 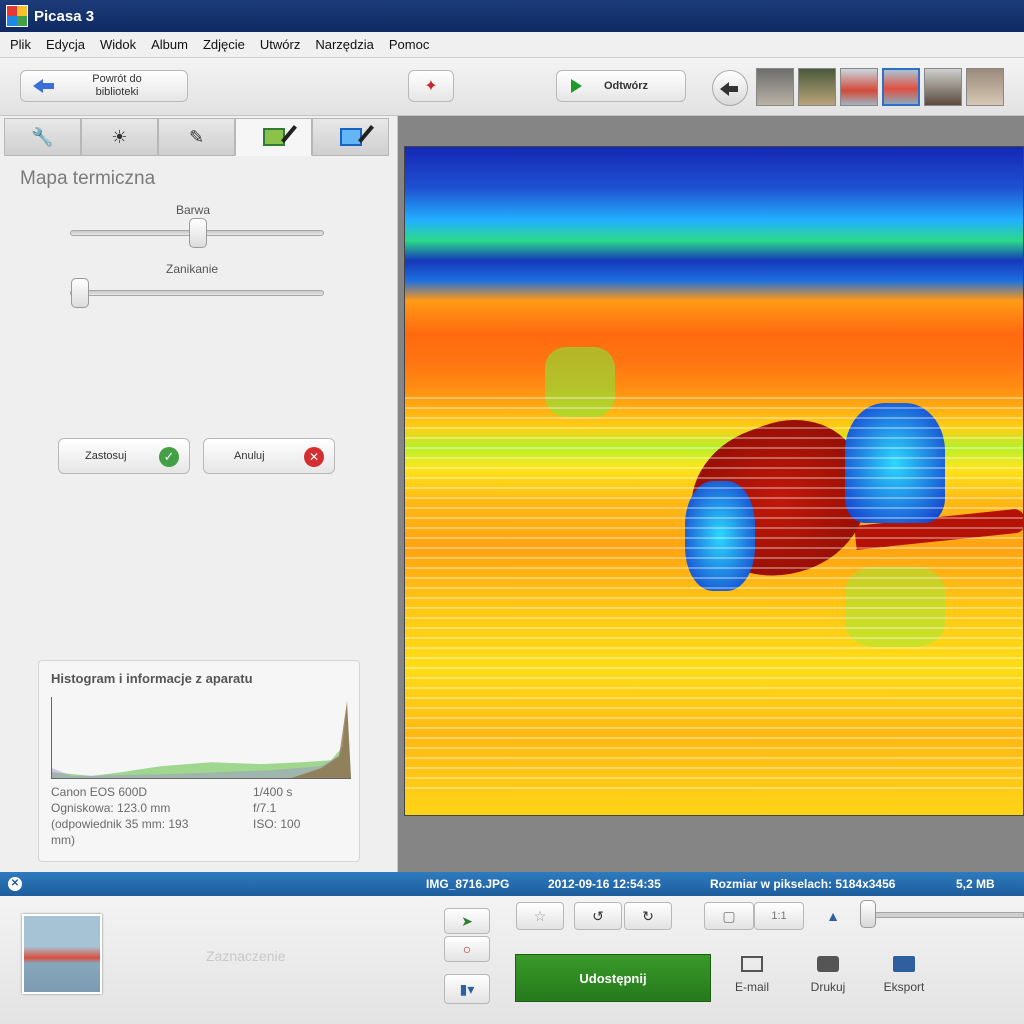 I want to click on fade-slider-label: Zanikanie, so click(x=192, y=269).